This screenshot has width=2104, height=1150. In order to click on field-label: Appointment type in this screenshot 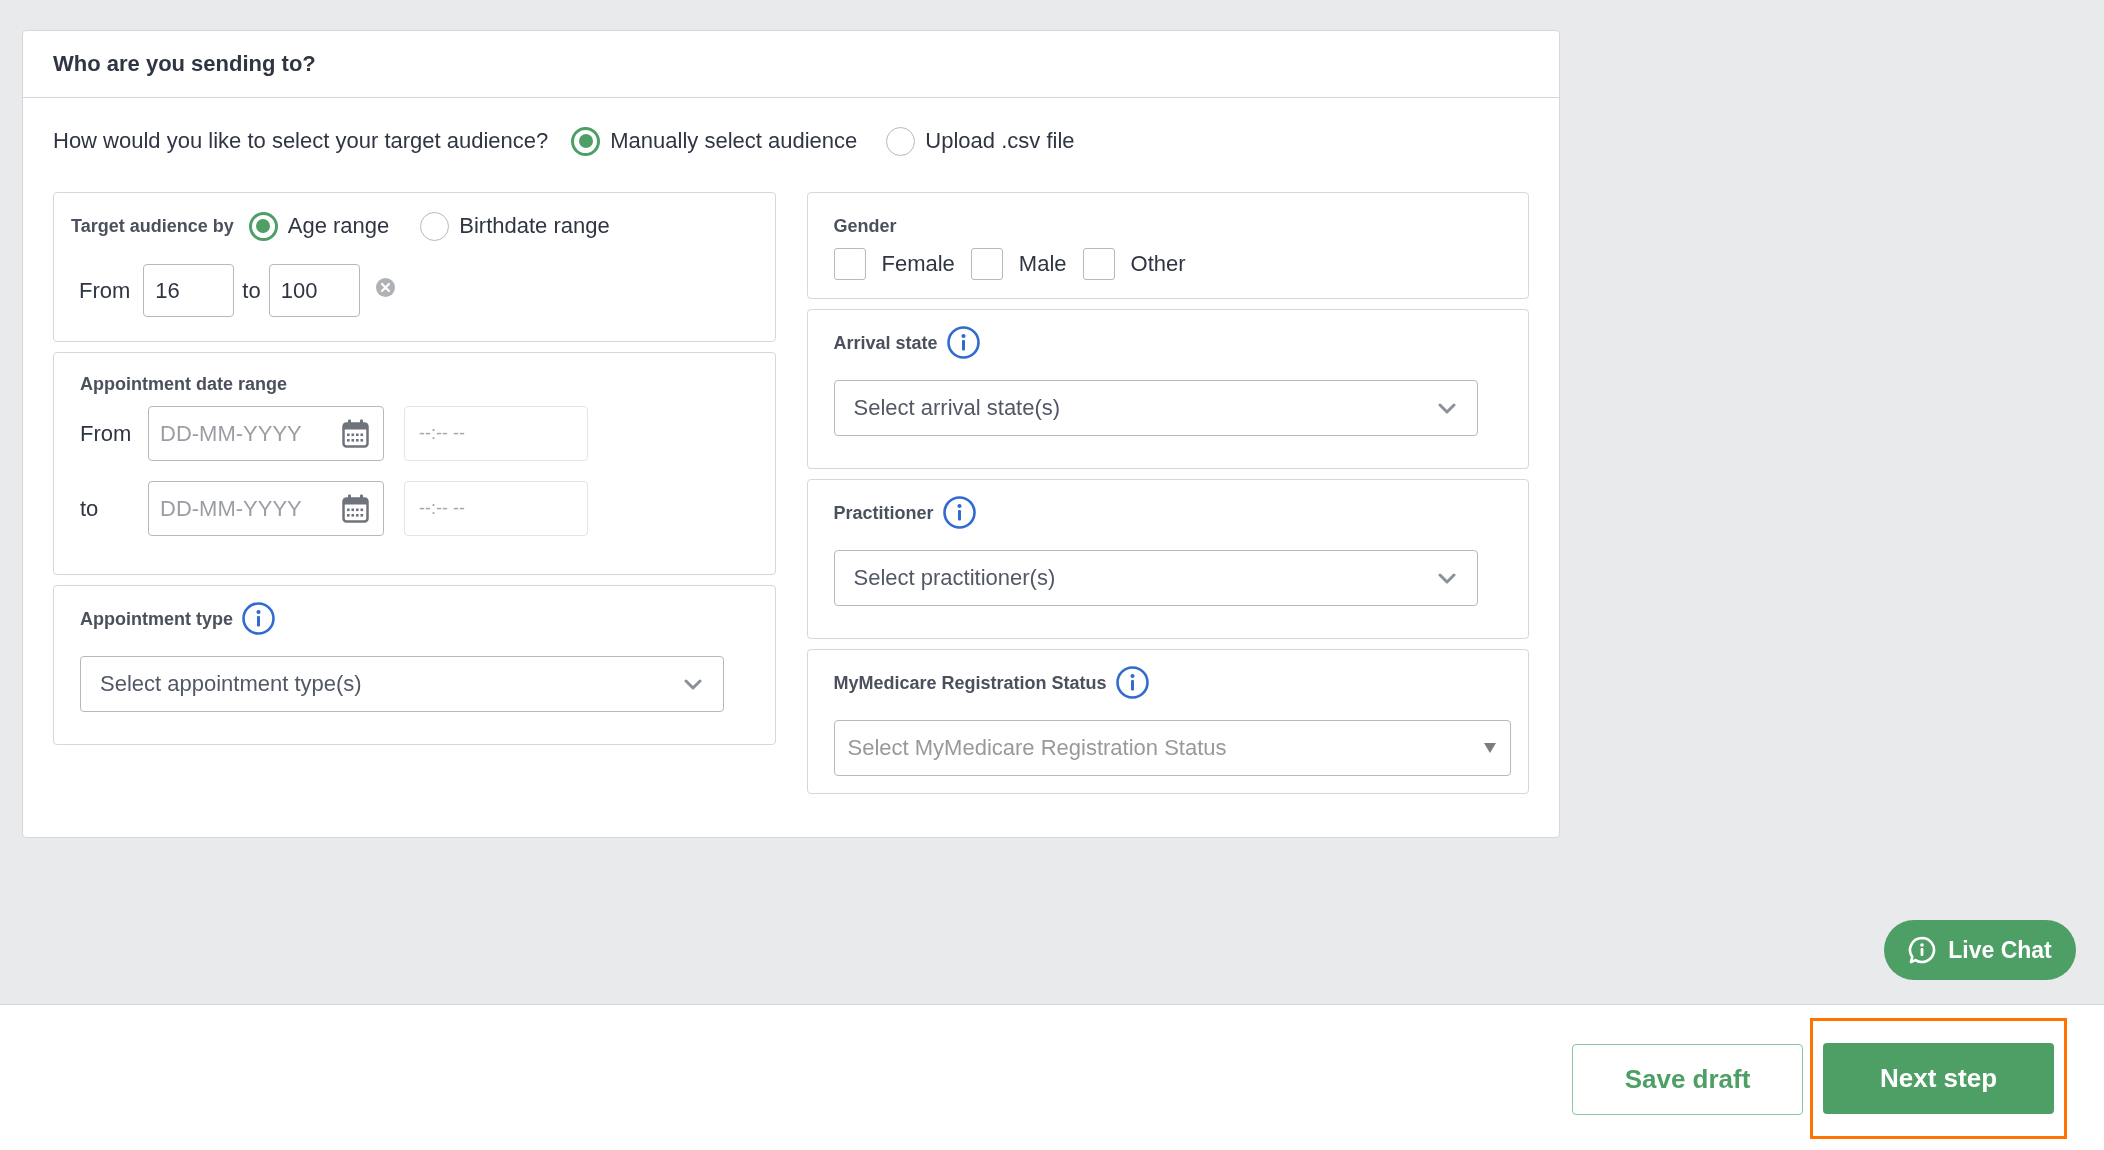, I will do `click(156, 618)`.